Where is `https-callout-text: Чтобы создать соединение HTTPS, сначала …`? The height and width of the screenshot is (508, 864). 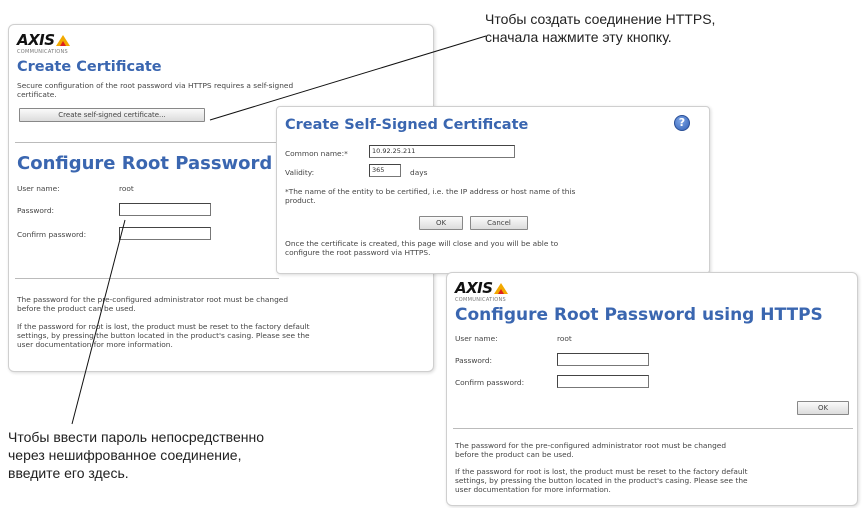
https-callout-text: Чтобы создать соединение HTTPS, сначала … is located at coordinates (600, 28).